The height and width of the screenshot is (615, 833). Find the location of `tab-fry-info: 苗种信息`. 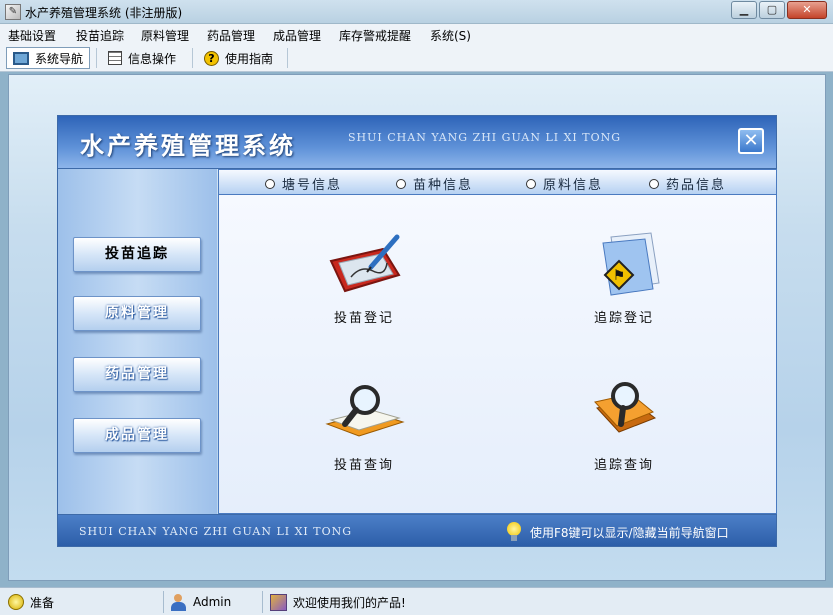

tab-fry-info: 苗种信息 is located at coordinates (434, 183).